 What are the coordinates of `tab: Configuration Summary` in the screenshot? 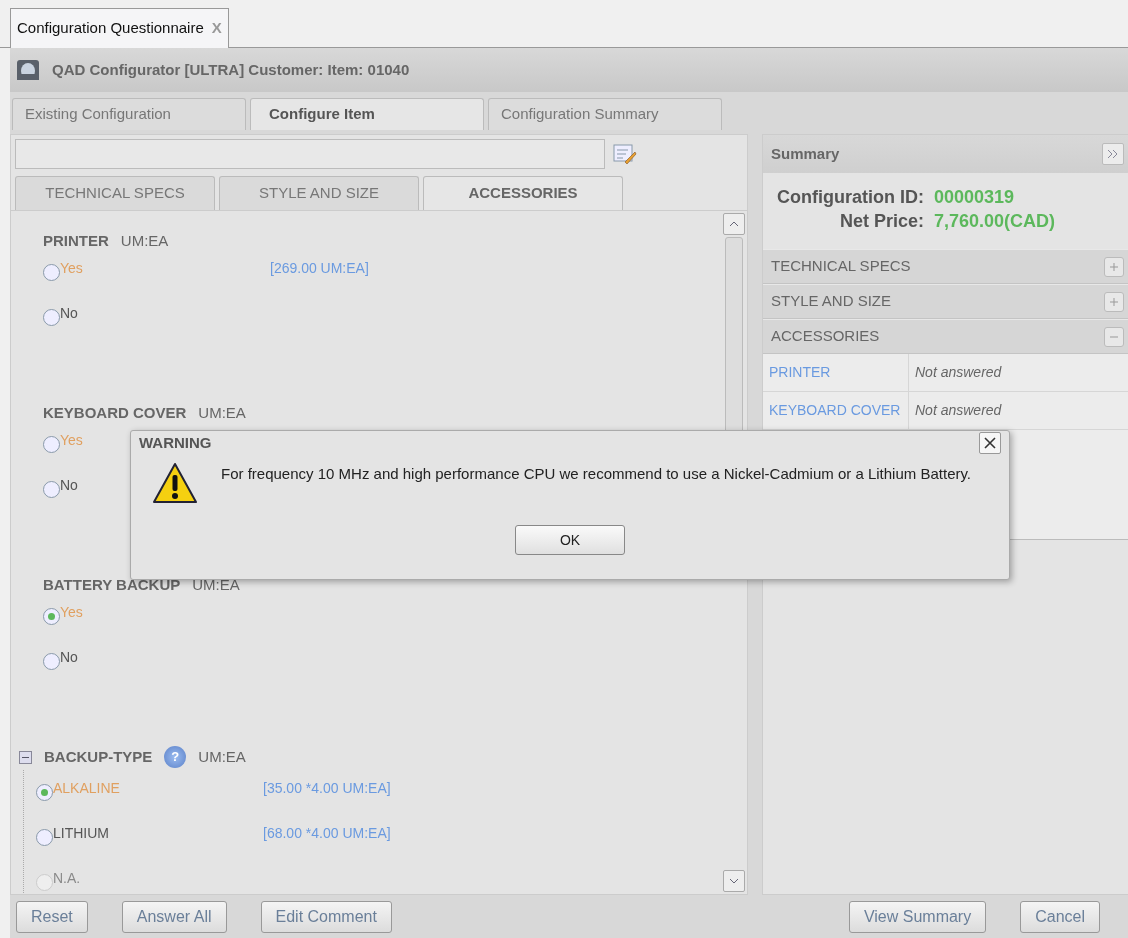 It's located at (605, 114).